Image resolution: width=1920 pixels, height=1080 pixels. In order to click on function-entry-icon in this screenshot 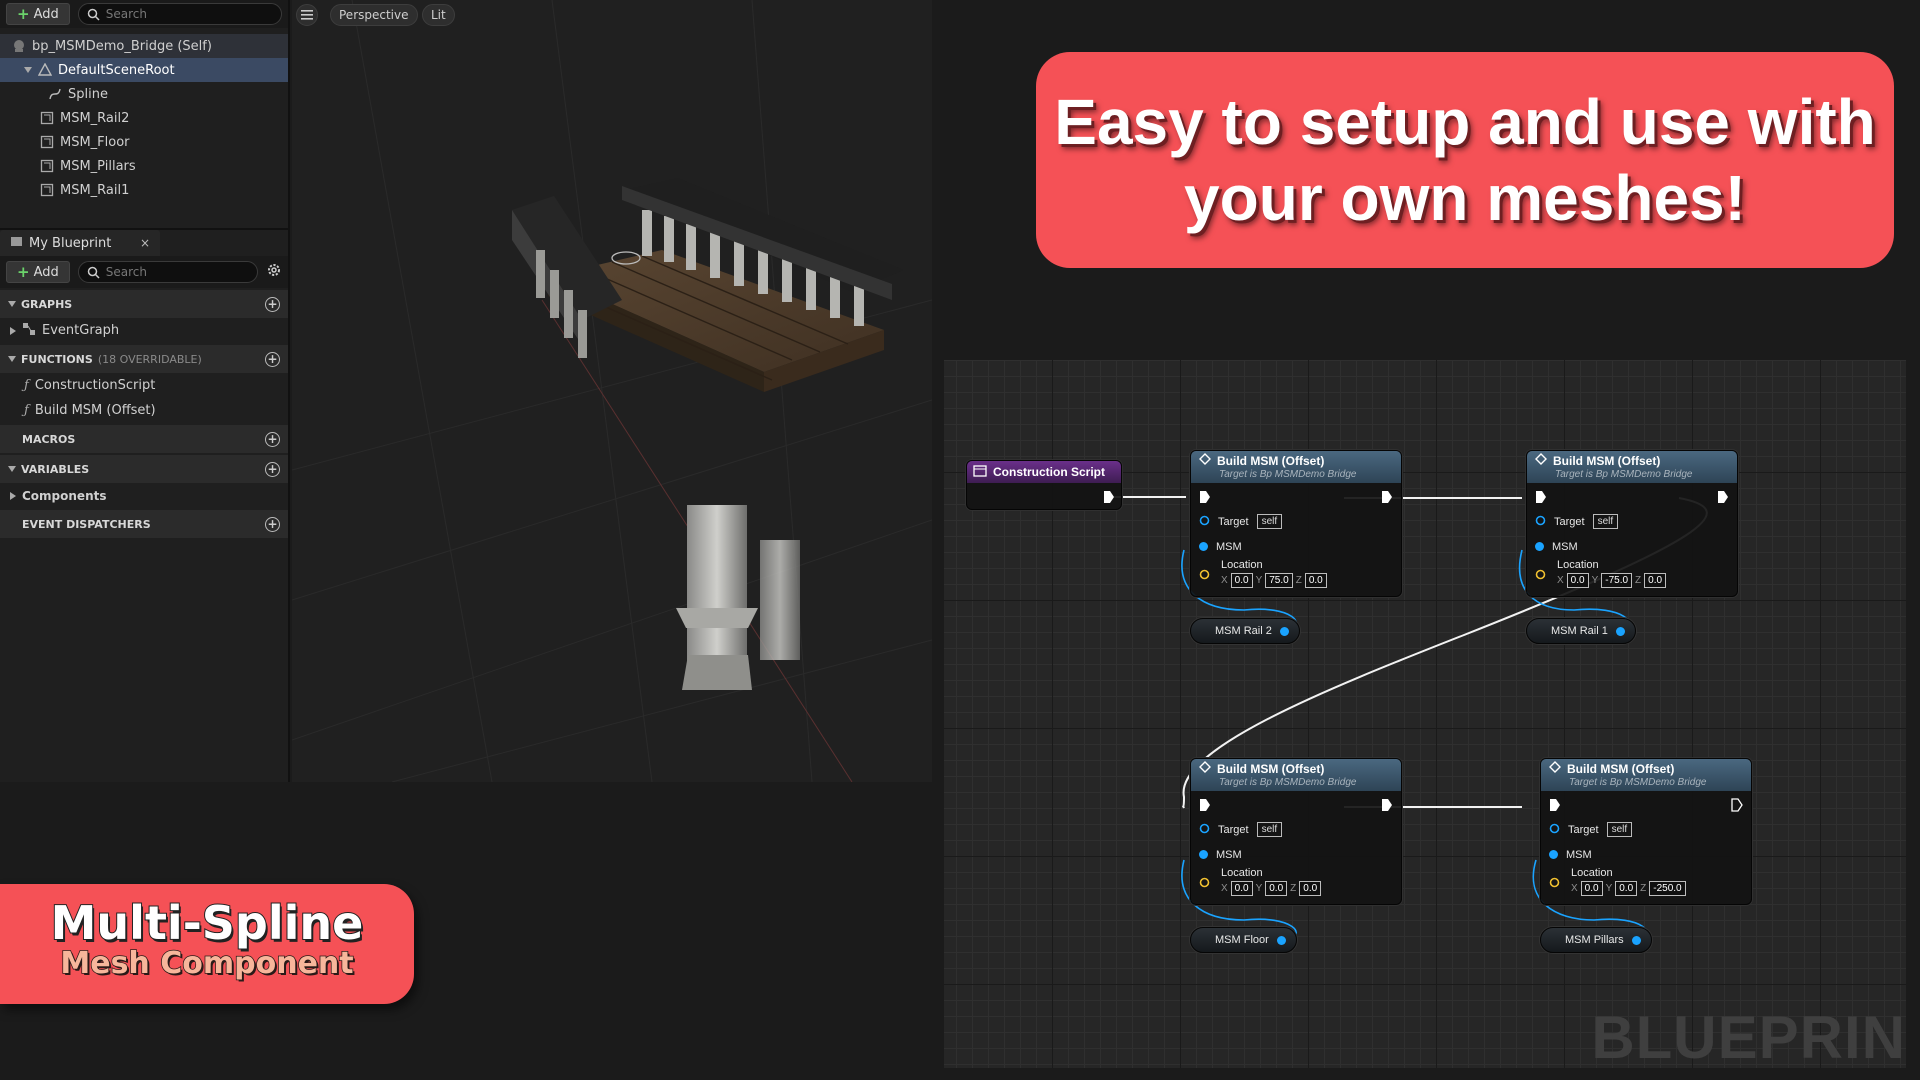, I will do `click(980, 472)`.